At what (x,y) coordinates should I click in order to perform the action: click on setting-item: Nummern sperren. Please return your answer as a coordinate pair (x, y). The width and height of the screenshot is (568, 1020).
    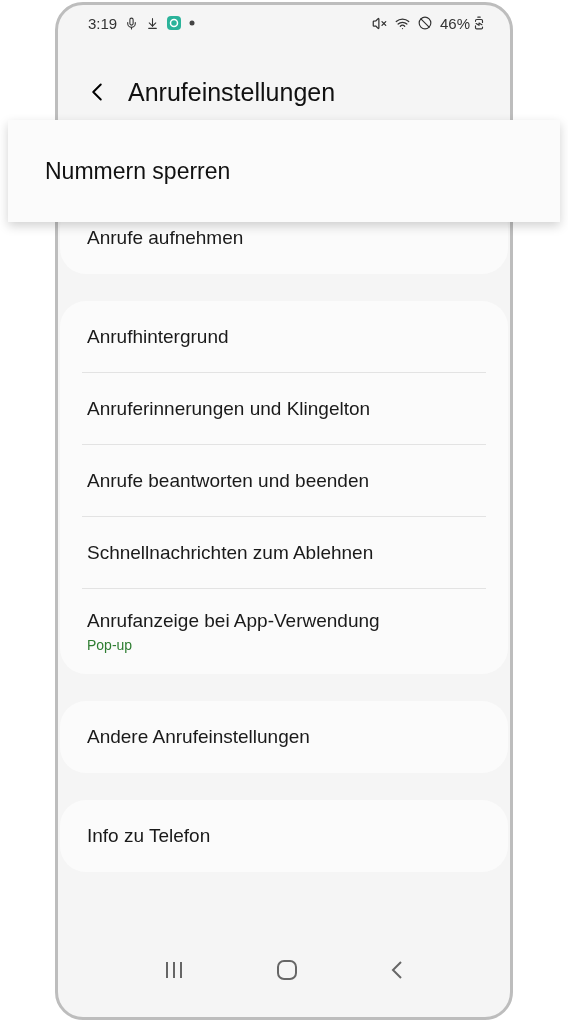
    Looking at the image, I should click on (138, 171).